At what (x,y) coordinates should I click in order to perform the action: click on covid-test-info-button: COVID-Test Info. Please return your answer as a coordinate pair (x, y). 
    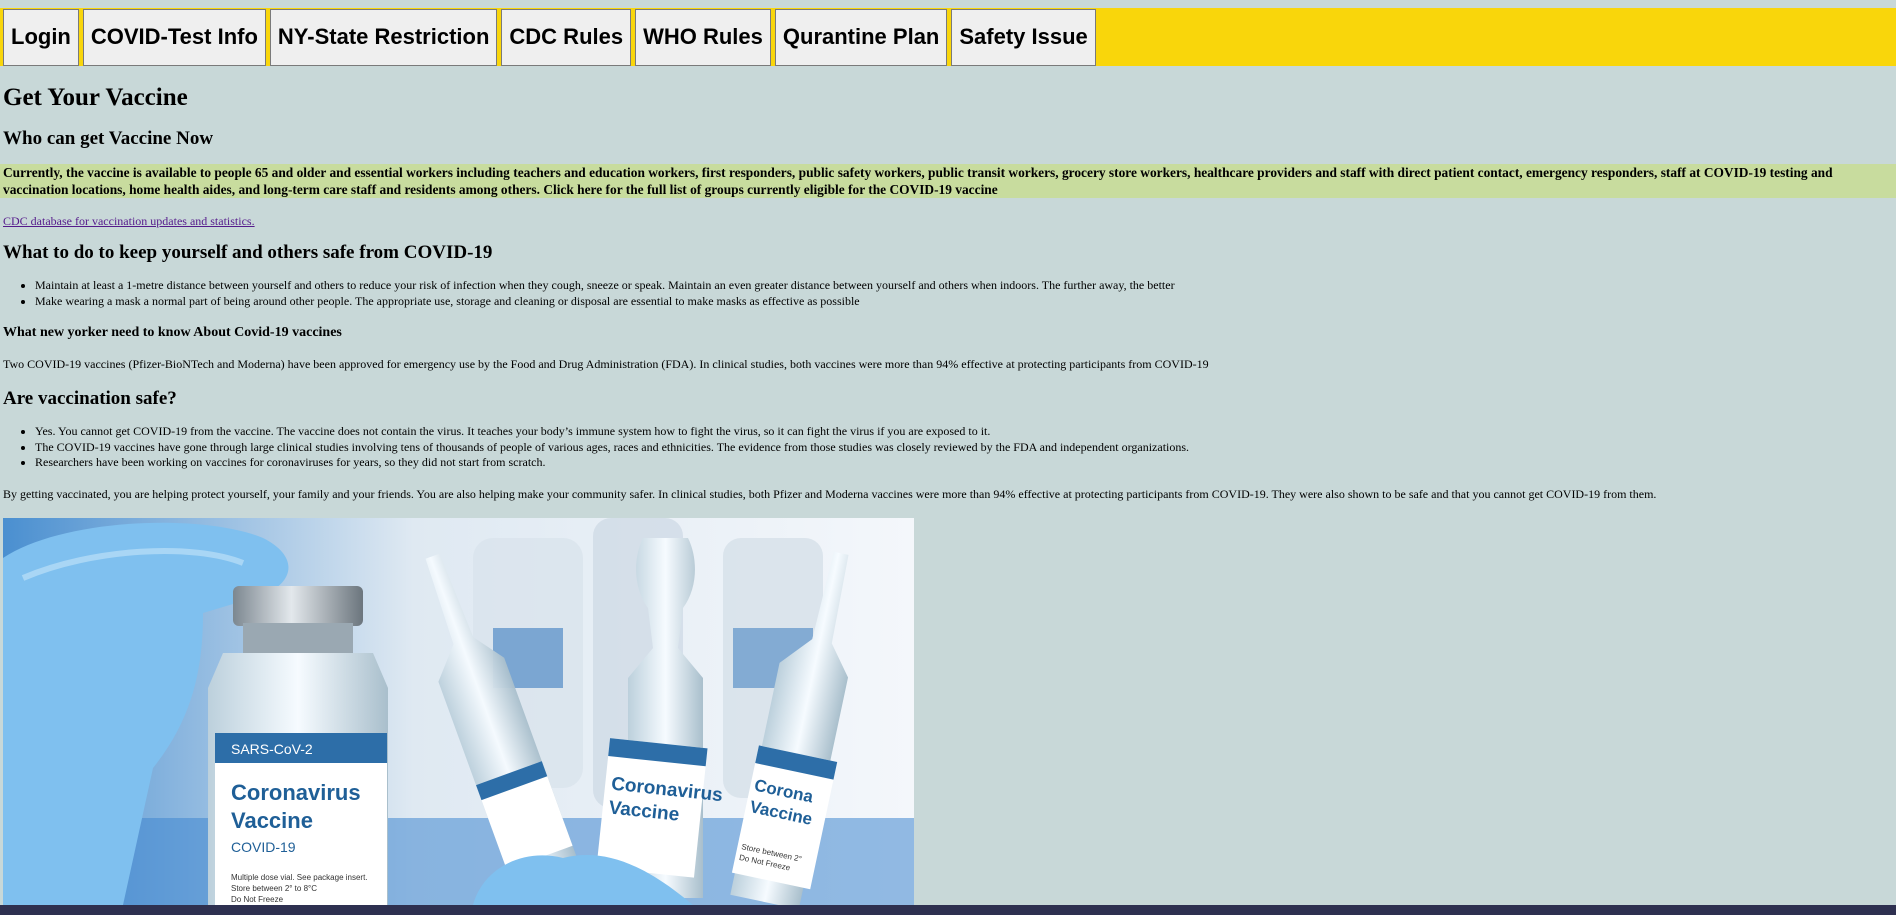
    Looking at the image, I should click on (174, 37).